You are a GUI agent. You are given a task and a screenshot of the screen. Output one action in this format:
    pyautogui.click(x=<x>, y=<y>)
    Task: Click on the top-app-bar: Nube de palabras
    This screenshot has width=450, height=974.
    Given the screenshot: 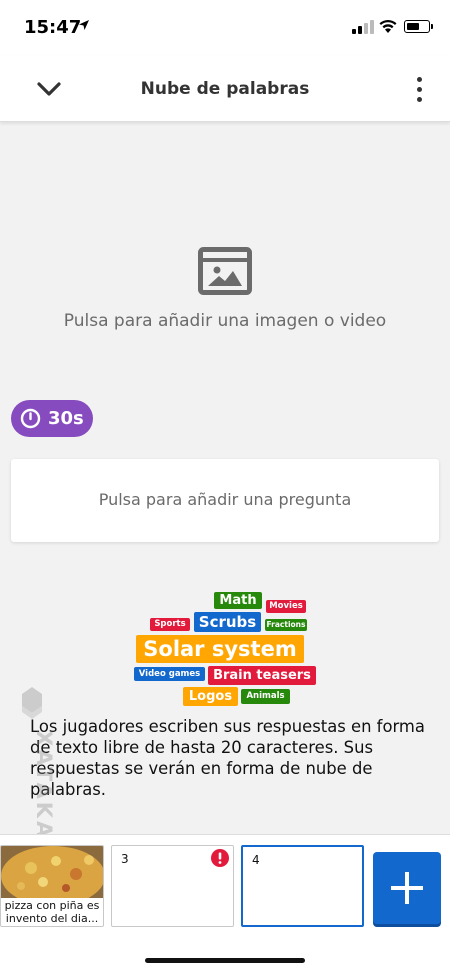 What is the action you would take?
    pyautogui.click(x=225, y=89)
    